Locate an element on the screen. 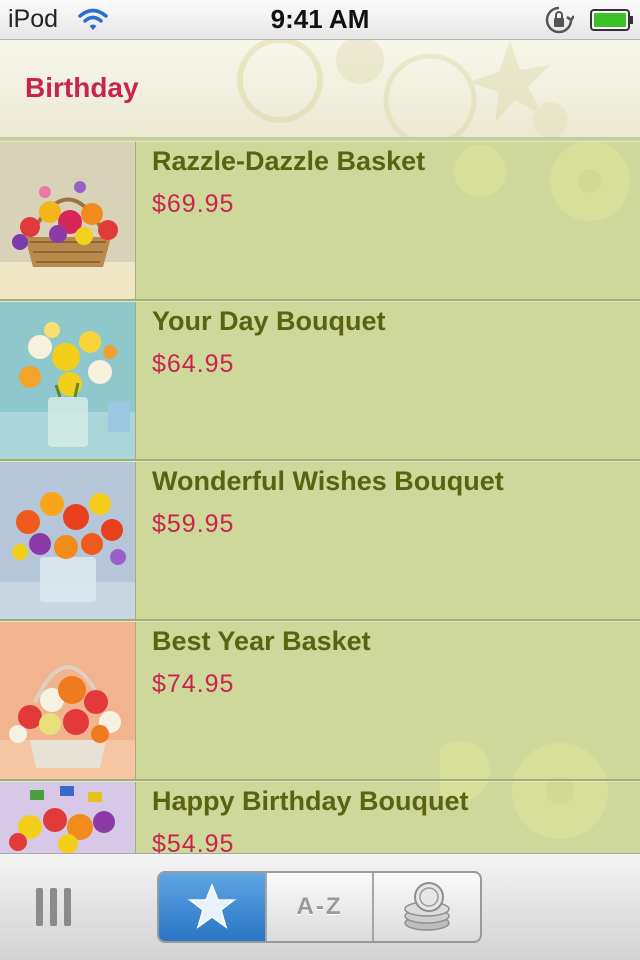 The width and height of the screenshot is (640, 960). sort-segmented-control: A-Z is located at coordinates (319, 907).